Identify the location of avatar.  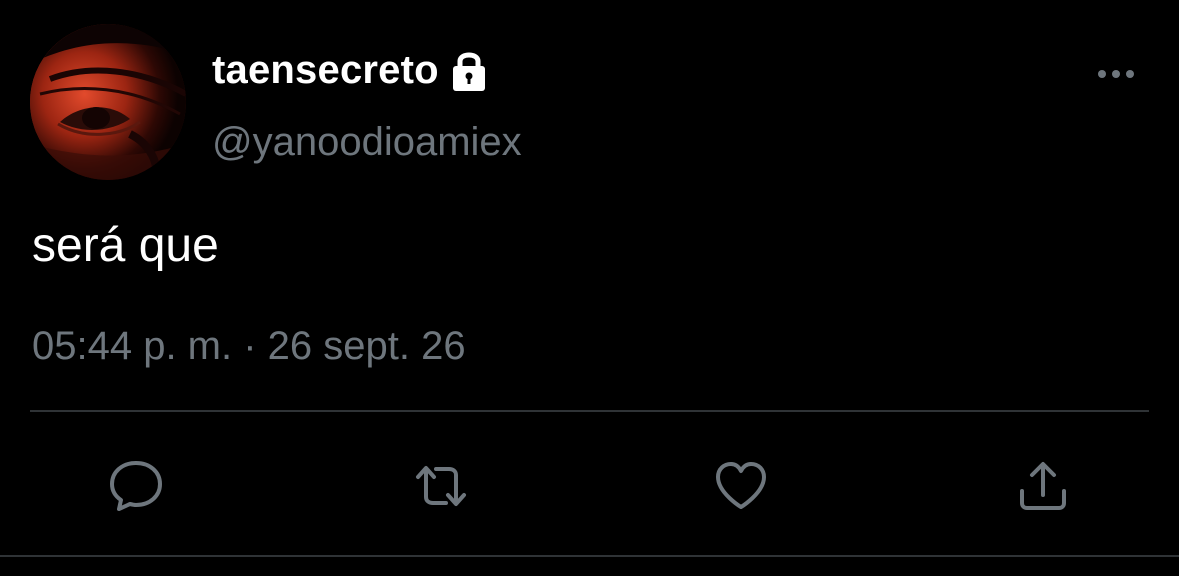
(108, 102).